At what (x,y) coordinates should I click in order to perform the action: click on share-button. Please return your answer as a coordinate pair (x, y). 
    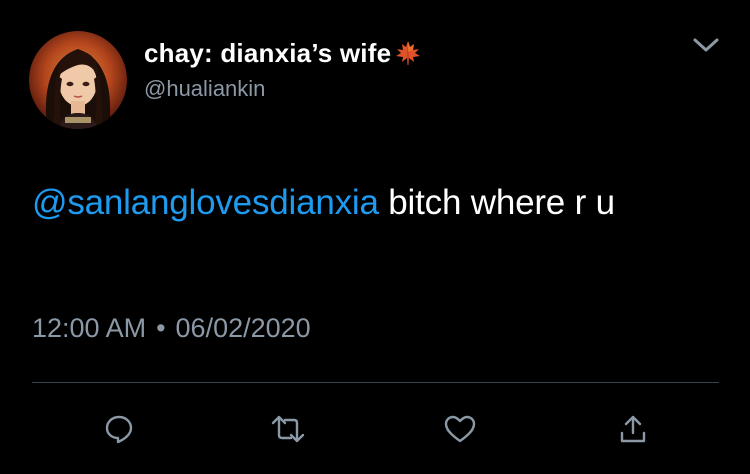
    Looking at the image, I should click on (633, 429).